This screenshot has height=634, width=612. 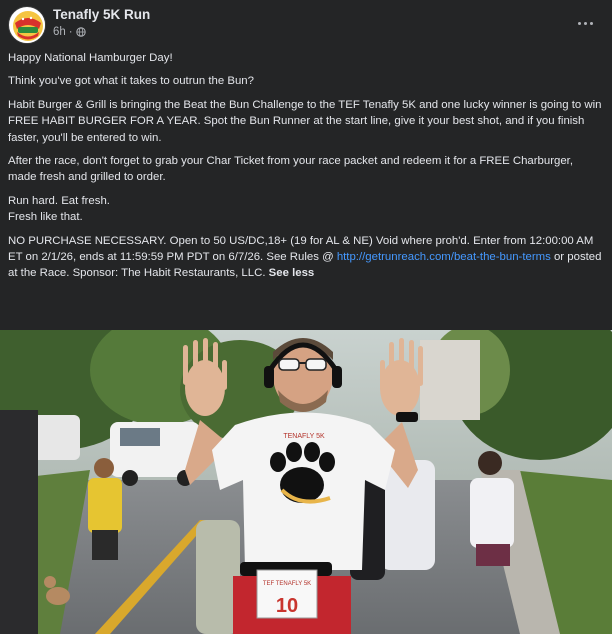 I want to click on more-options-icon, so click(x=588, y=23).